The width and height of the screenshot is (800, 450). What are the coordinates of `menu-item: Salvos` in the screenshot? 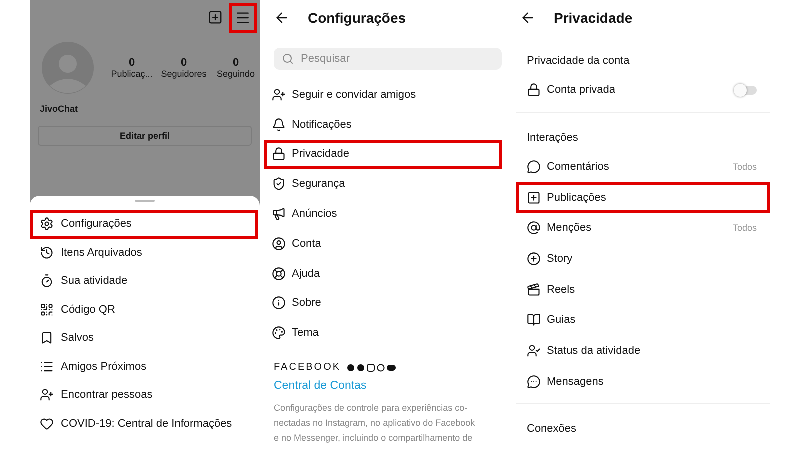 It's located at (144, 338).